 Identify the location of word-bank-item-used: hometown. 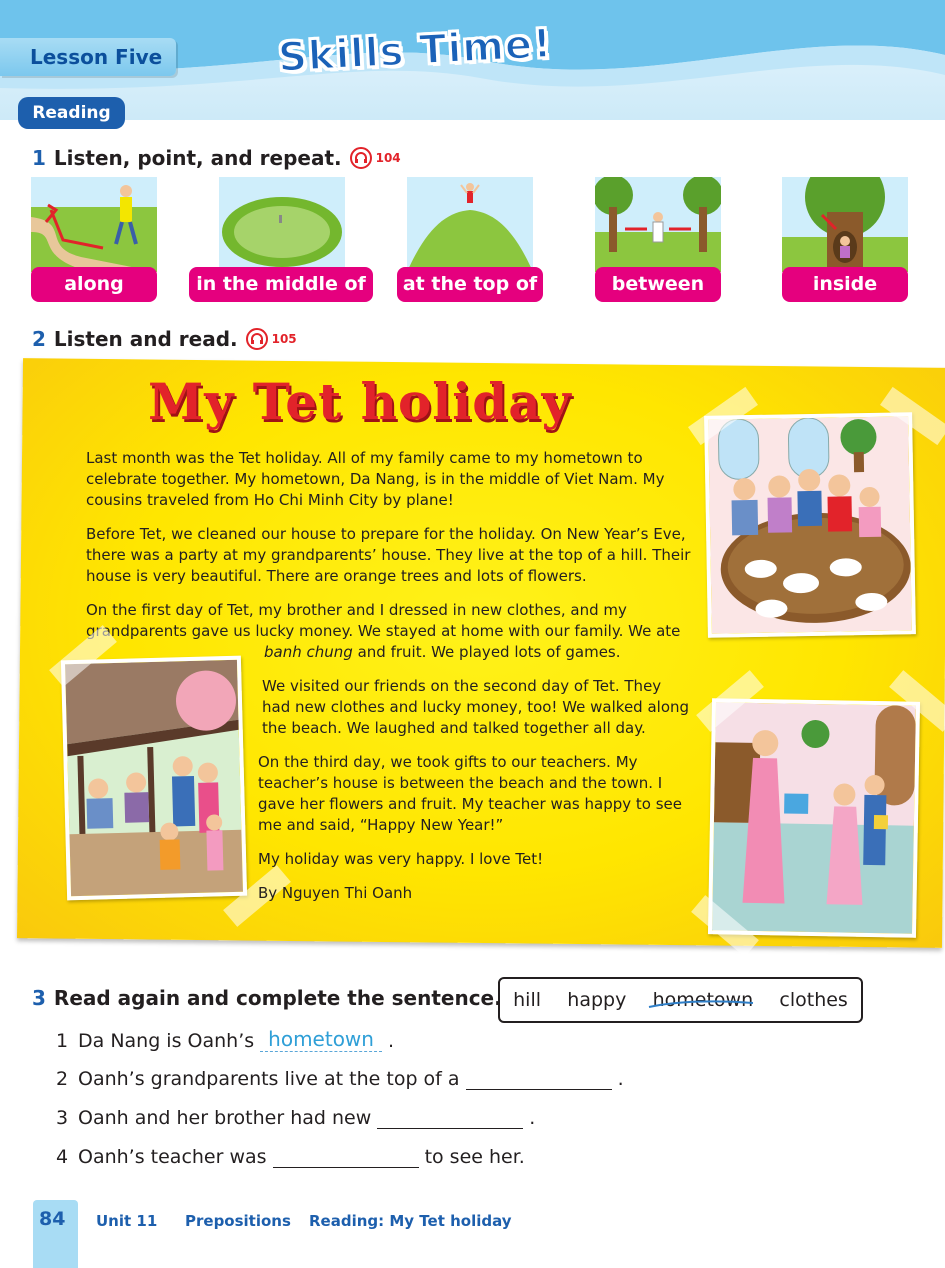
(700, 1000).